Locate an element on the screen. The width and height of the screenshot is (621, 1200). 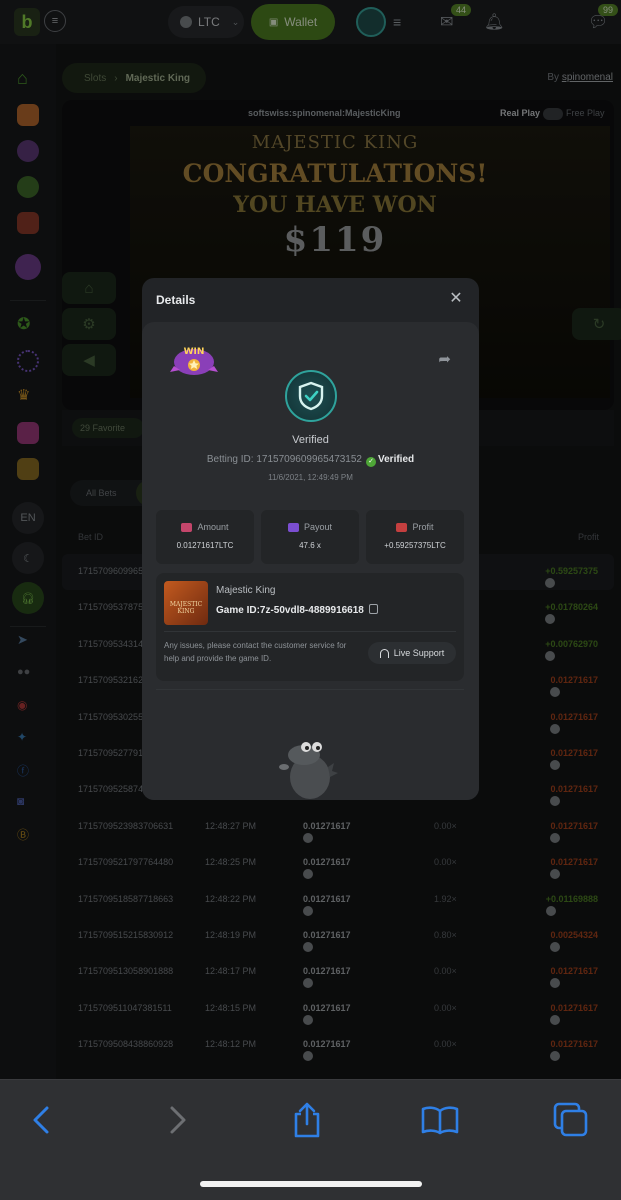
betting-id-line: Betting ID: 1715709609965473152 ✓ Verified is located at coordinates (310, 460).